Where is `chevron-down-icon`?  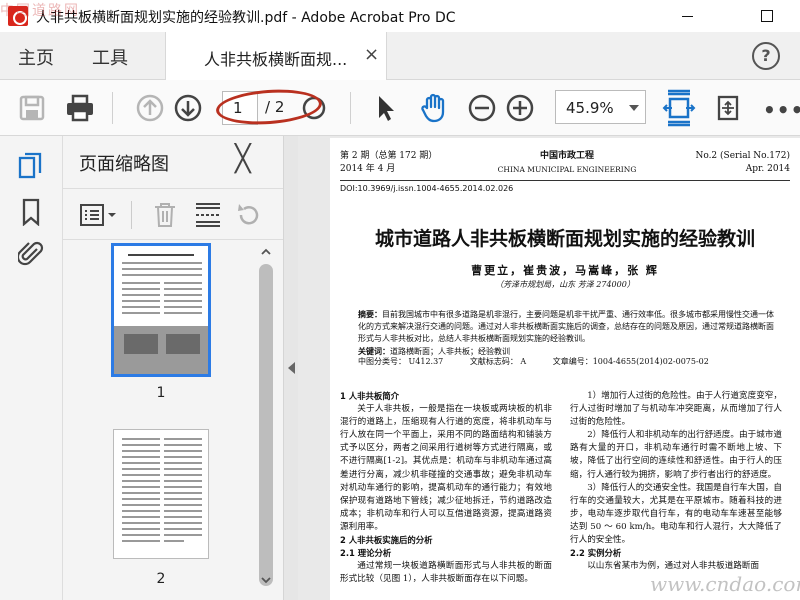 chevron-down-icon is located at coordinates (634, 108).